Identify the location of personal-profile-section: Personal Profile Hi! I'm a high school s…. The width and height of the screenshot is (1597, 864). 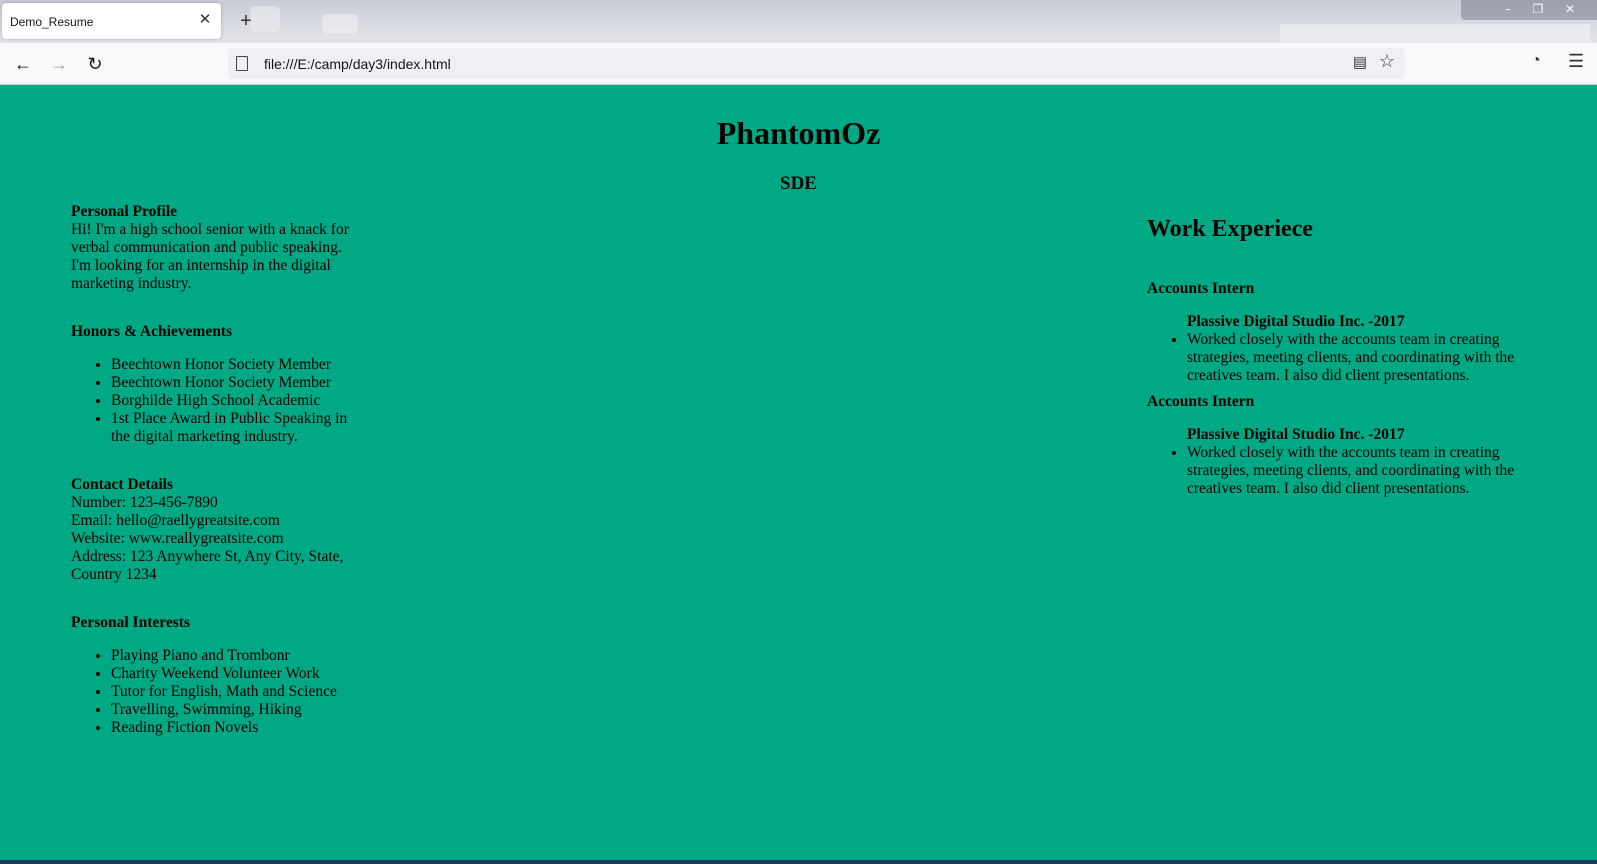
(216, 248).